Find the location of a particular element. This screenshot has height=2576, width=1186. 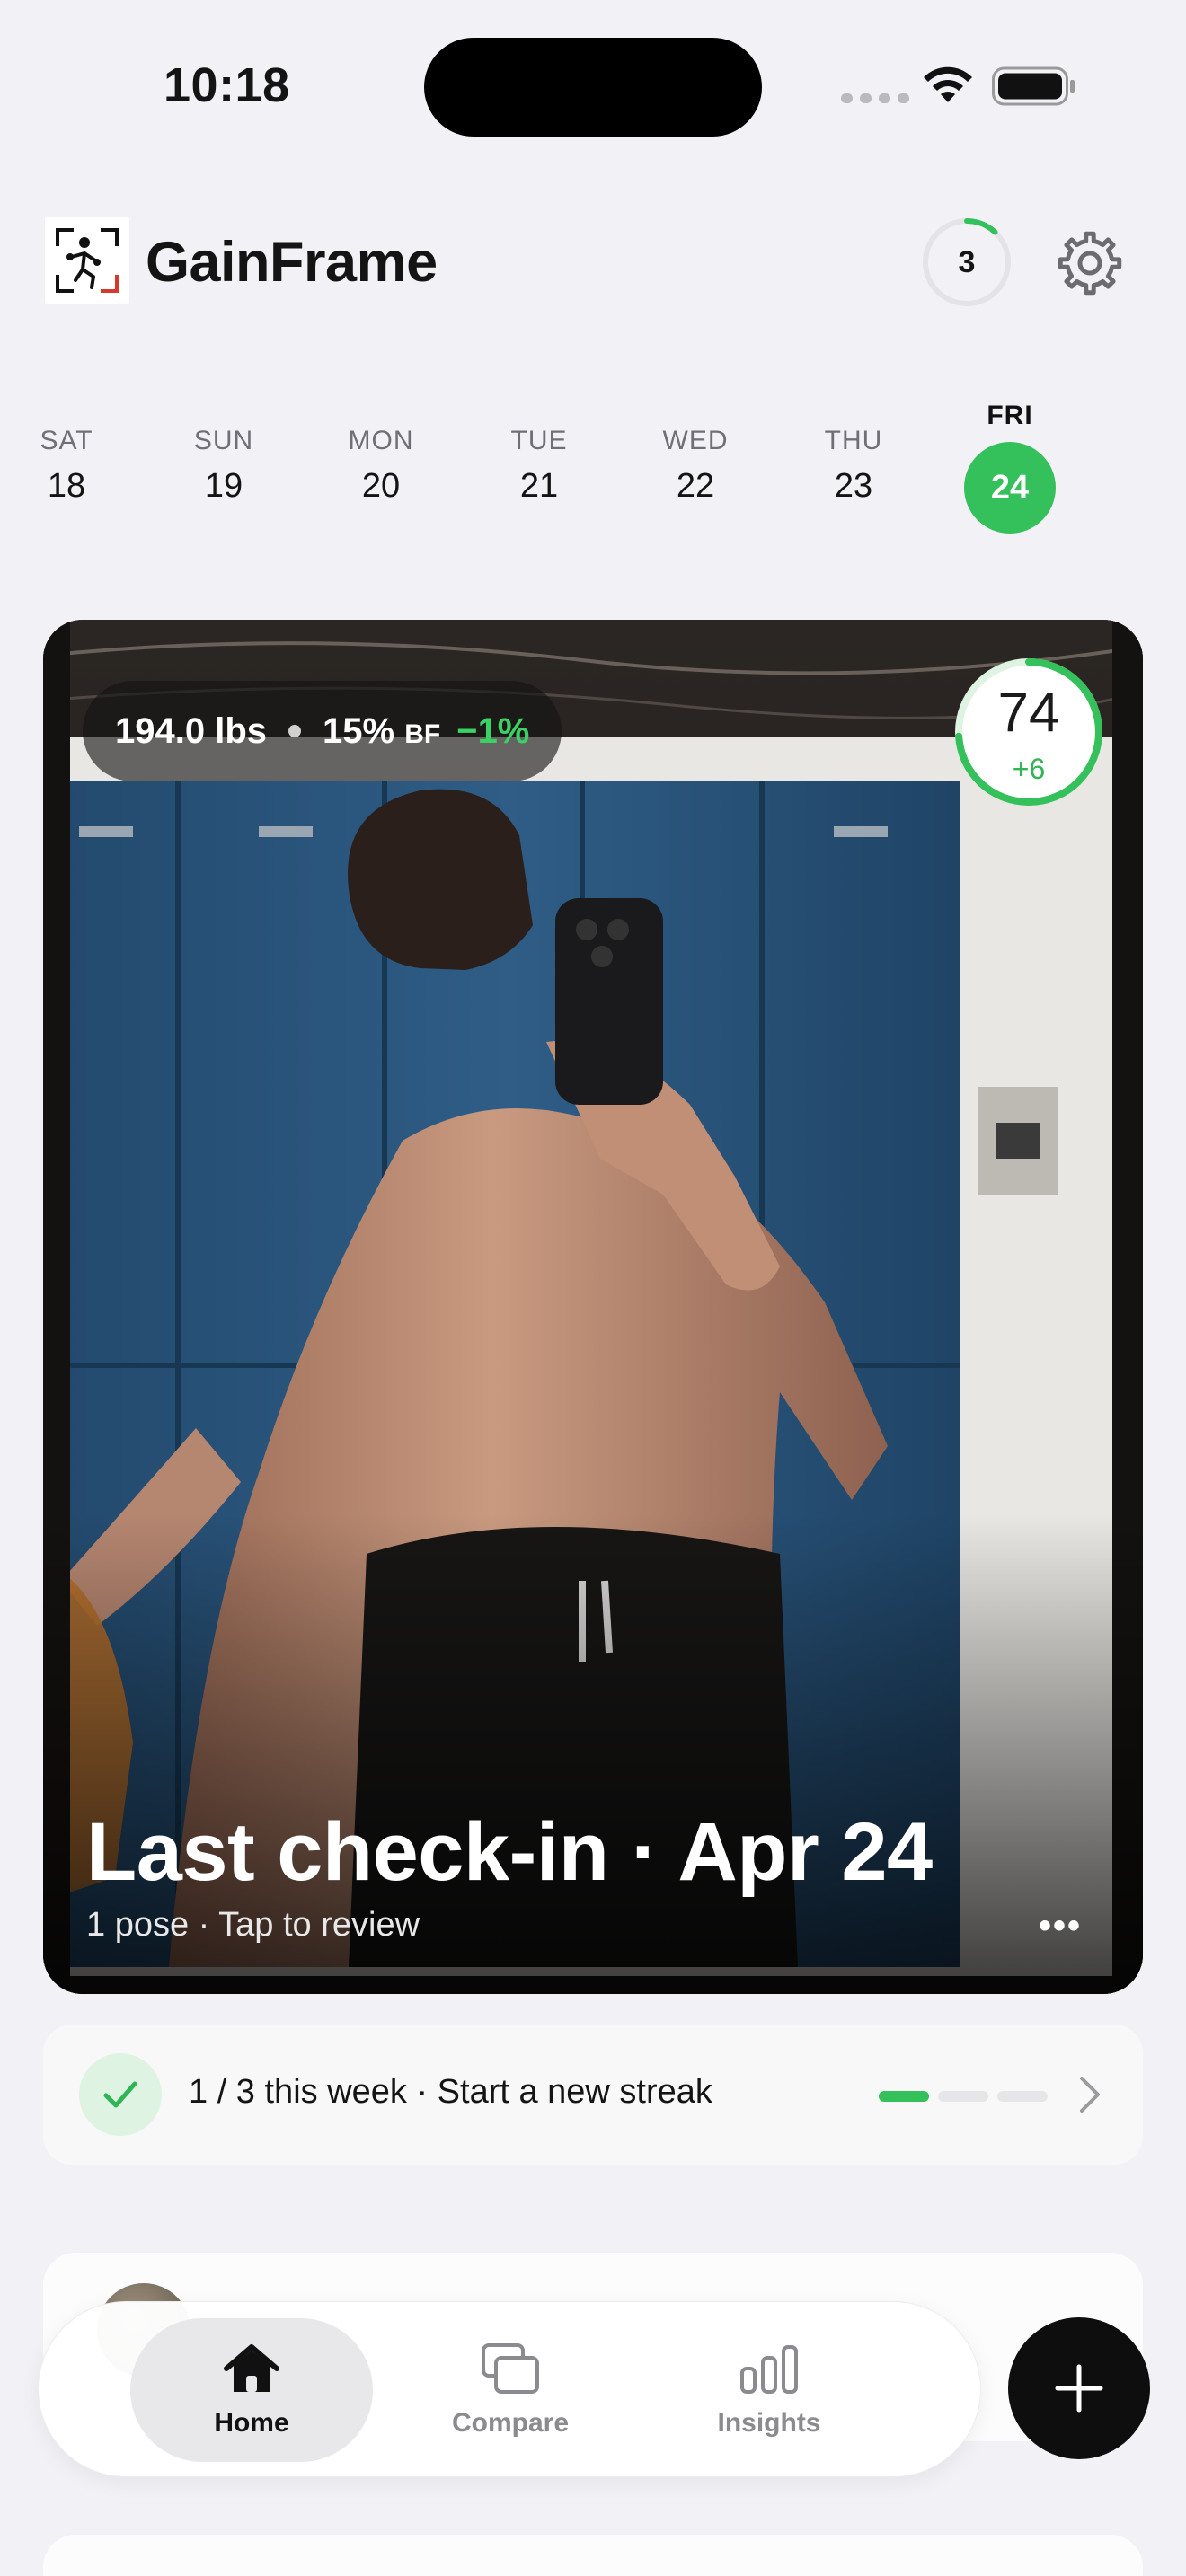

day-sun: SUN 19 is located at coordinates (224, 466).